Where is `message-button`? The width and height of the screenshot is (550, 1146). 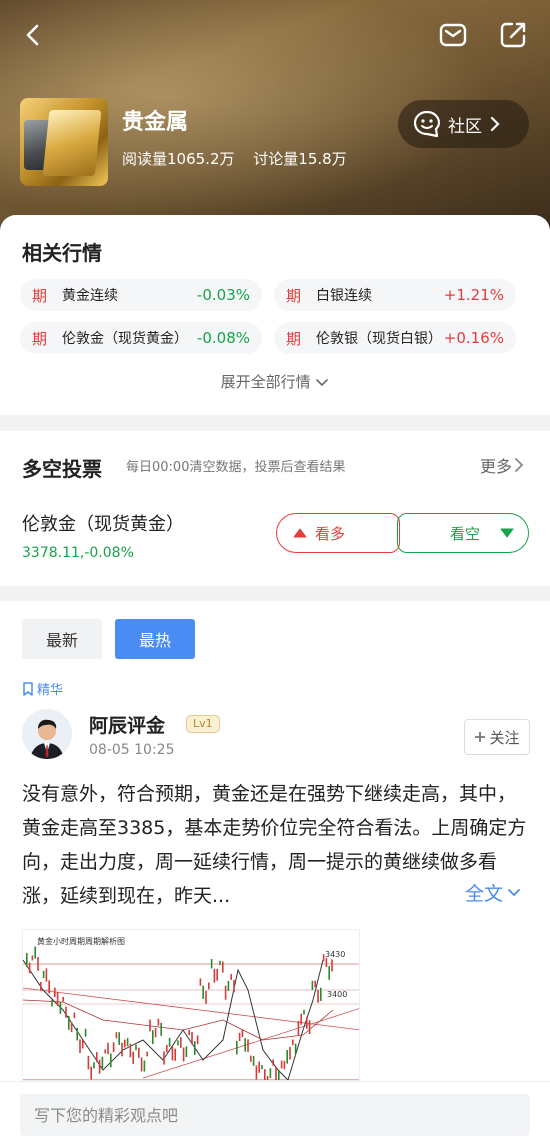 message-button is located at coordinates (453, 35).